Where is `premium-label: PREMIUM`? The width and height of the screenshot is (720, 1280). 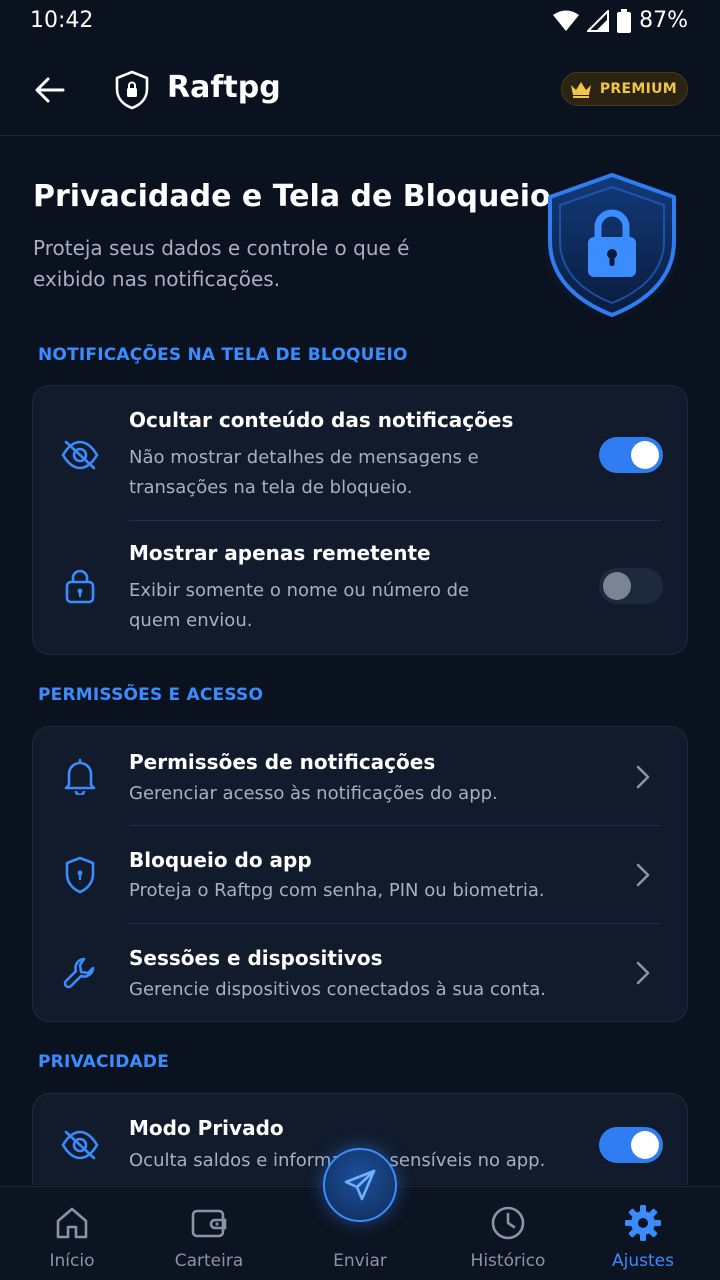 premium-label: PREMIUM is located at coordinates (638, 89).